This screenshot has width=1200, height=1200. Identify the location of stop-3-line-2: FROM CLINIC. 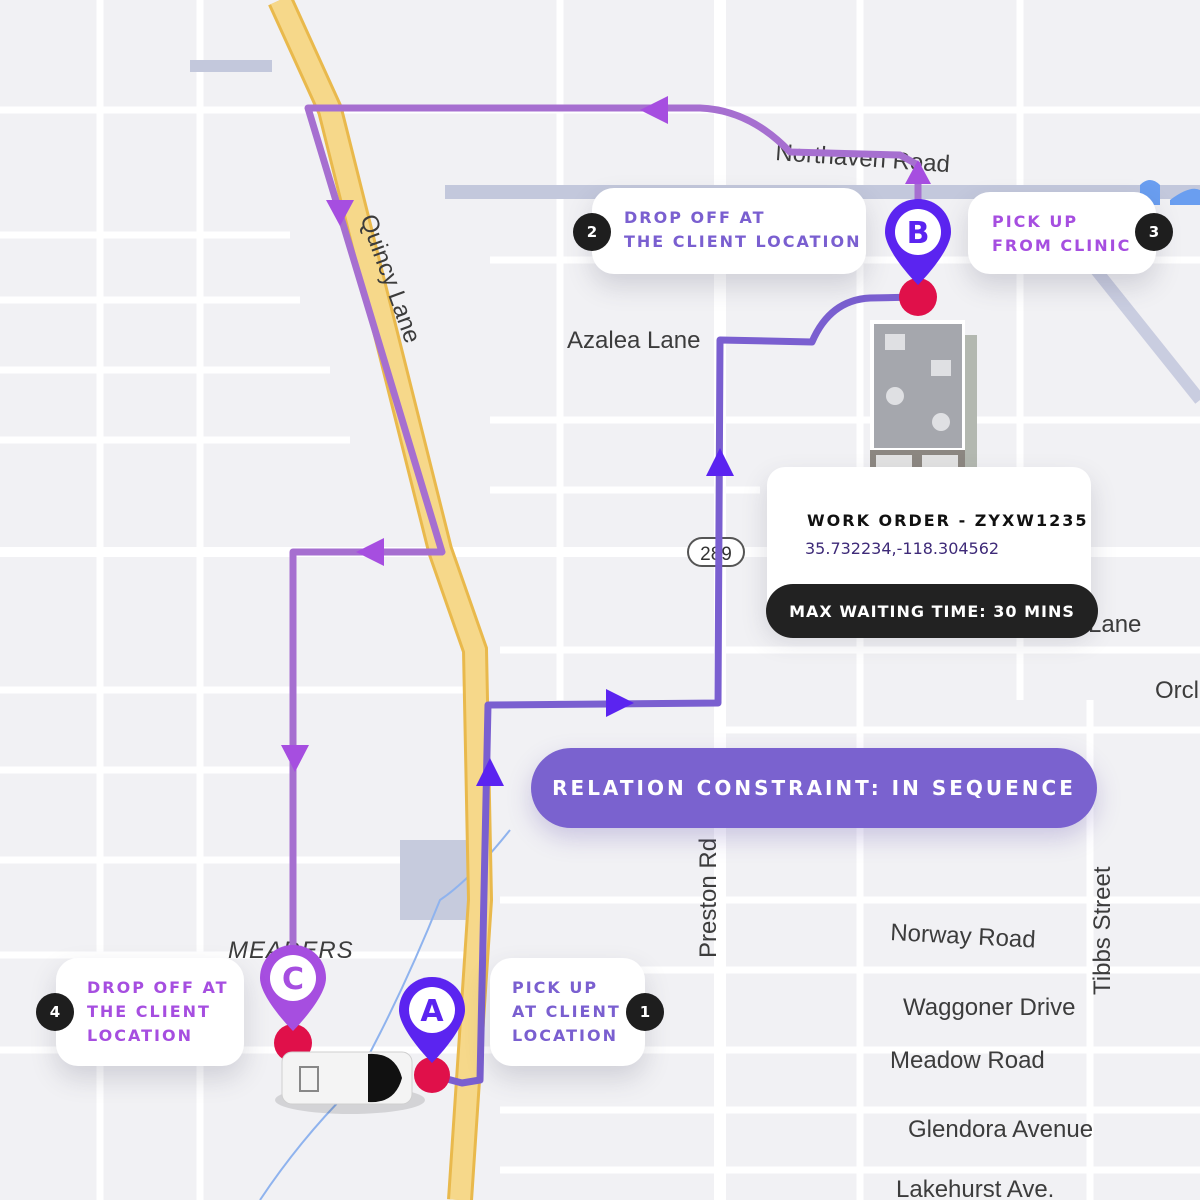
(1062, 245).